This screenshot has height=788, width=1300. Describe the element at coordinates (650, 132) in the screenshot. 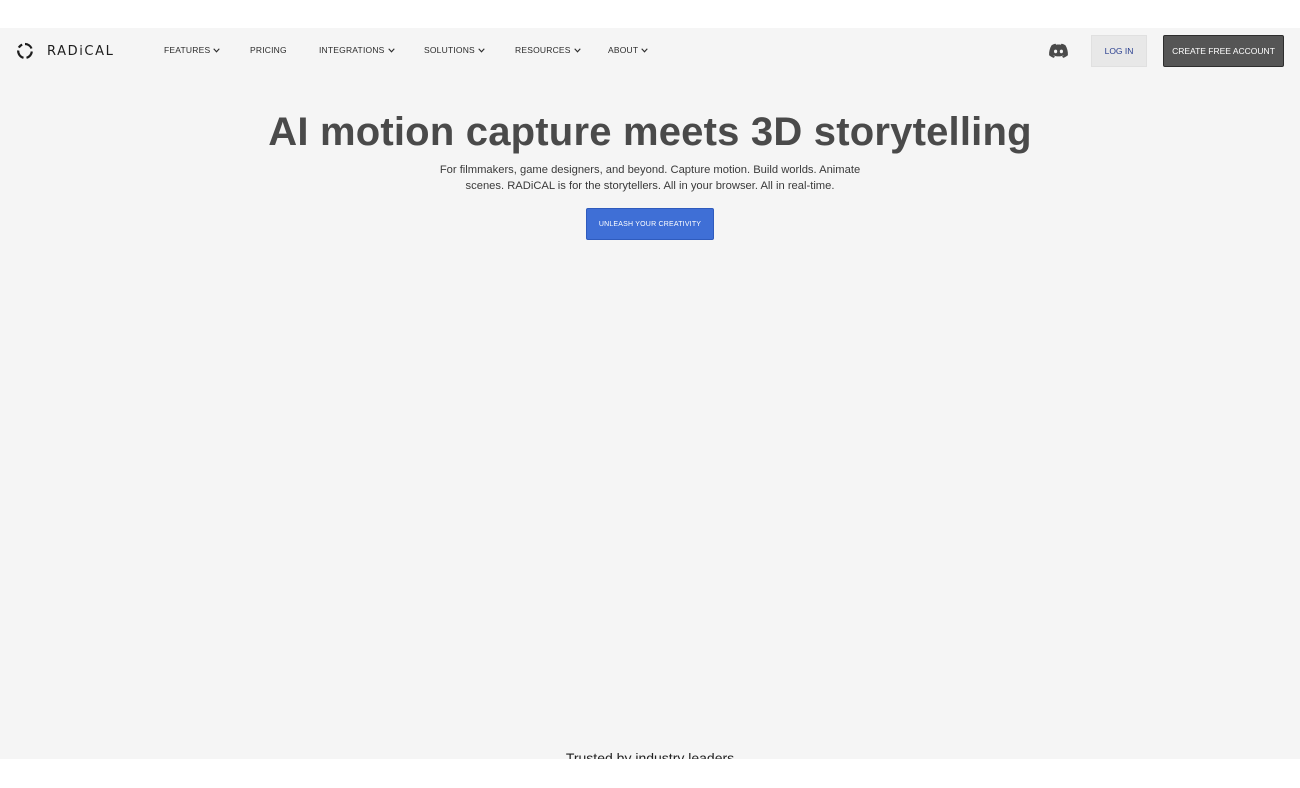

I see `hero-title: AI motion capture meets 3D storytelling` at that location.